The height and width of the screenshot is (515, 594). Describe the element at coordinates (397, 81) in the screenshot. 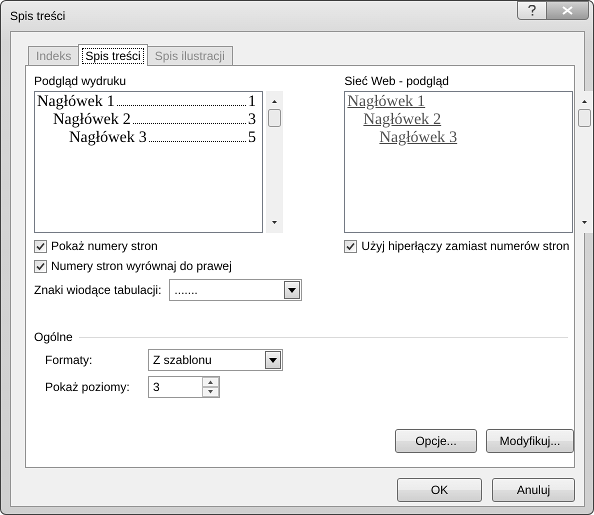

I see `section-label: Sieć Web - podgląd` at that location.